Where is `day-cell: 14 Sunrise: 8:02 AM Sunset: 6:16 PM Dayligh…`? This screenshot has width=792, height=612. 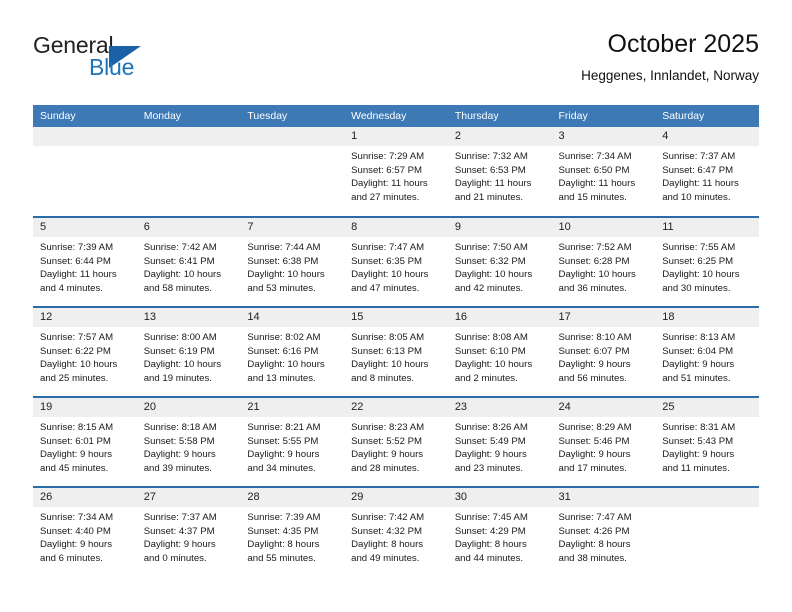 day-cell: 14 Sunrise: 8:02 AM Sunset: 6:16 PM Dayligh… is located at coordinates (292, 351).